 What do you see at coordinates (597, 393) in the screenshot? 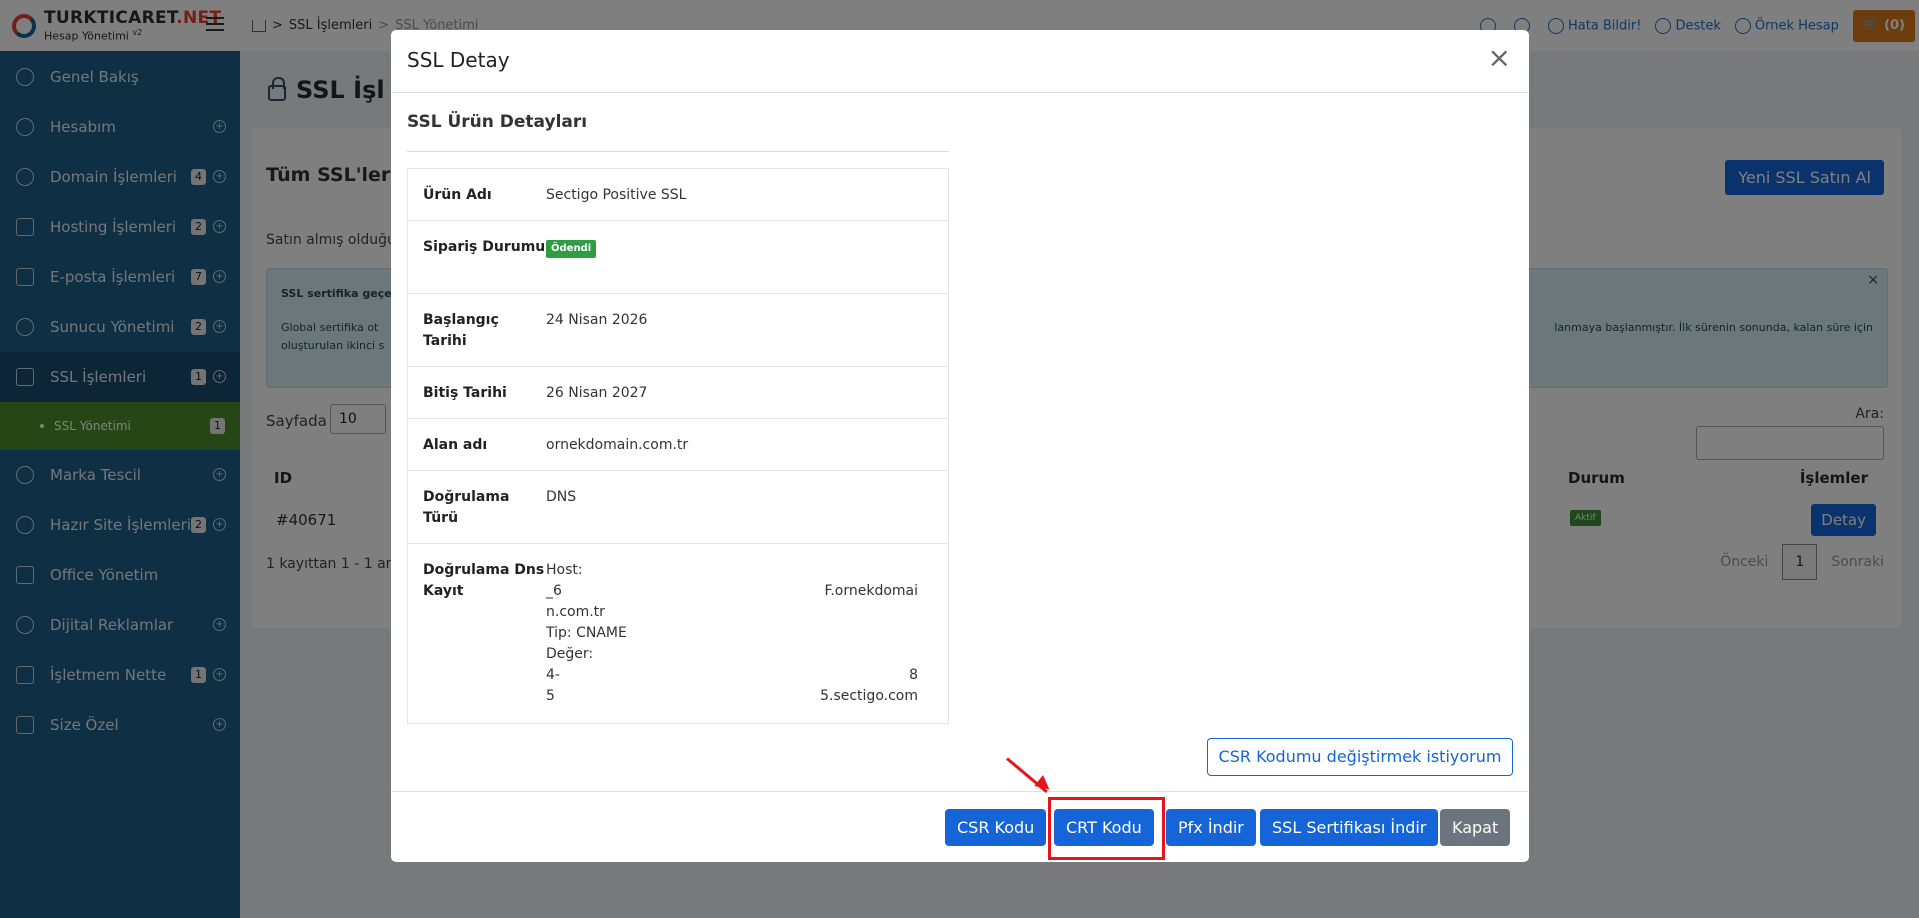
I see `row-value: 26 Nisan 2027` at bounding box center [597, 393].